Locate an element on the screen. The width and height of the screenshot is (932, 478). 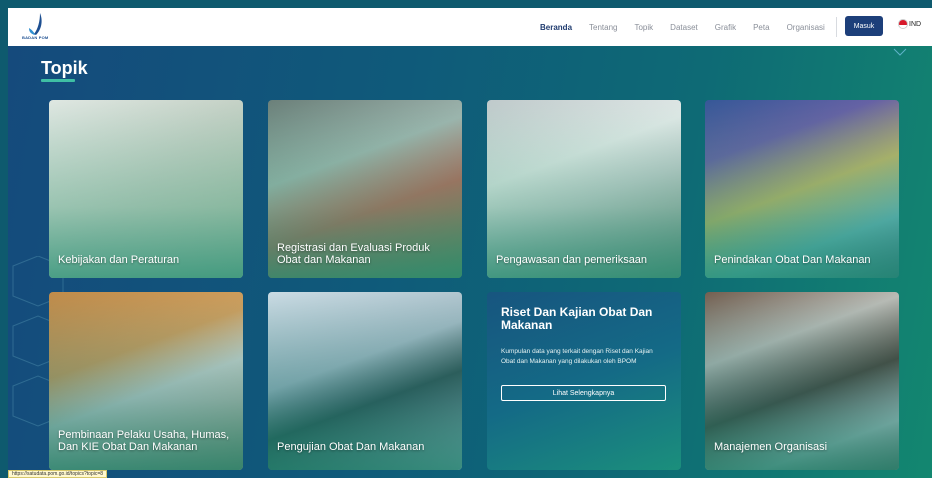
logo-text: BADAN POM is located at coordinates (35, 37).